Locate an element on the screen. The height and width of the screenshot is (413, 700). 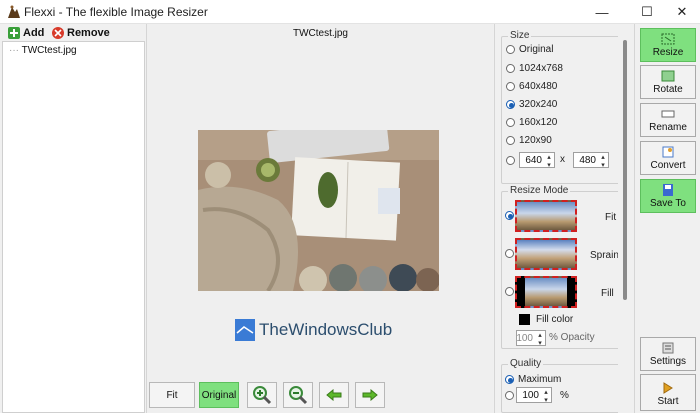
quality-custom-radio is located at coordinates (509, 395).